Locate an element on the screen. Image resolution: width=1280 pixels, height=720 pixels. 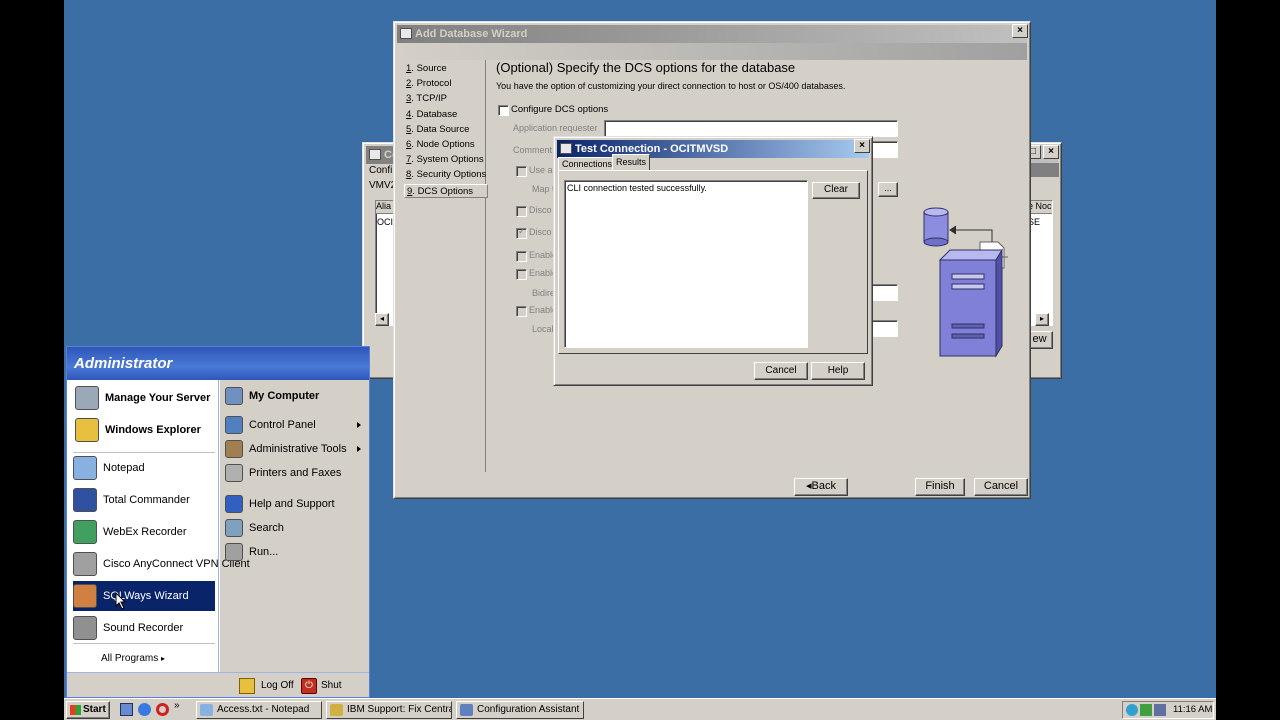
log-off-icon is located at coordinates (247, 686).